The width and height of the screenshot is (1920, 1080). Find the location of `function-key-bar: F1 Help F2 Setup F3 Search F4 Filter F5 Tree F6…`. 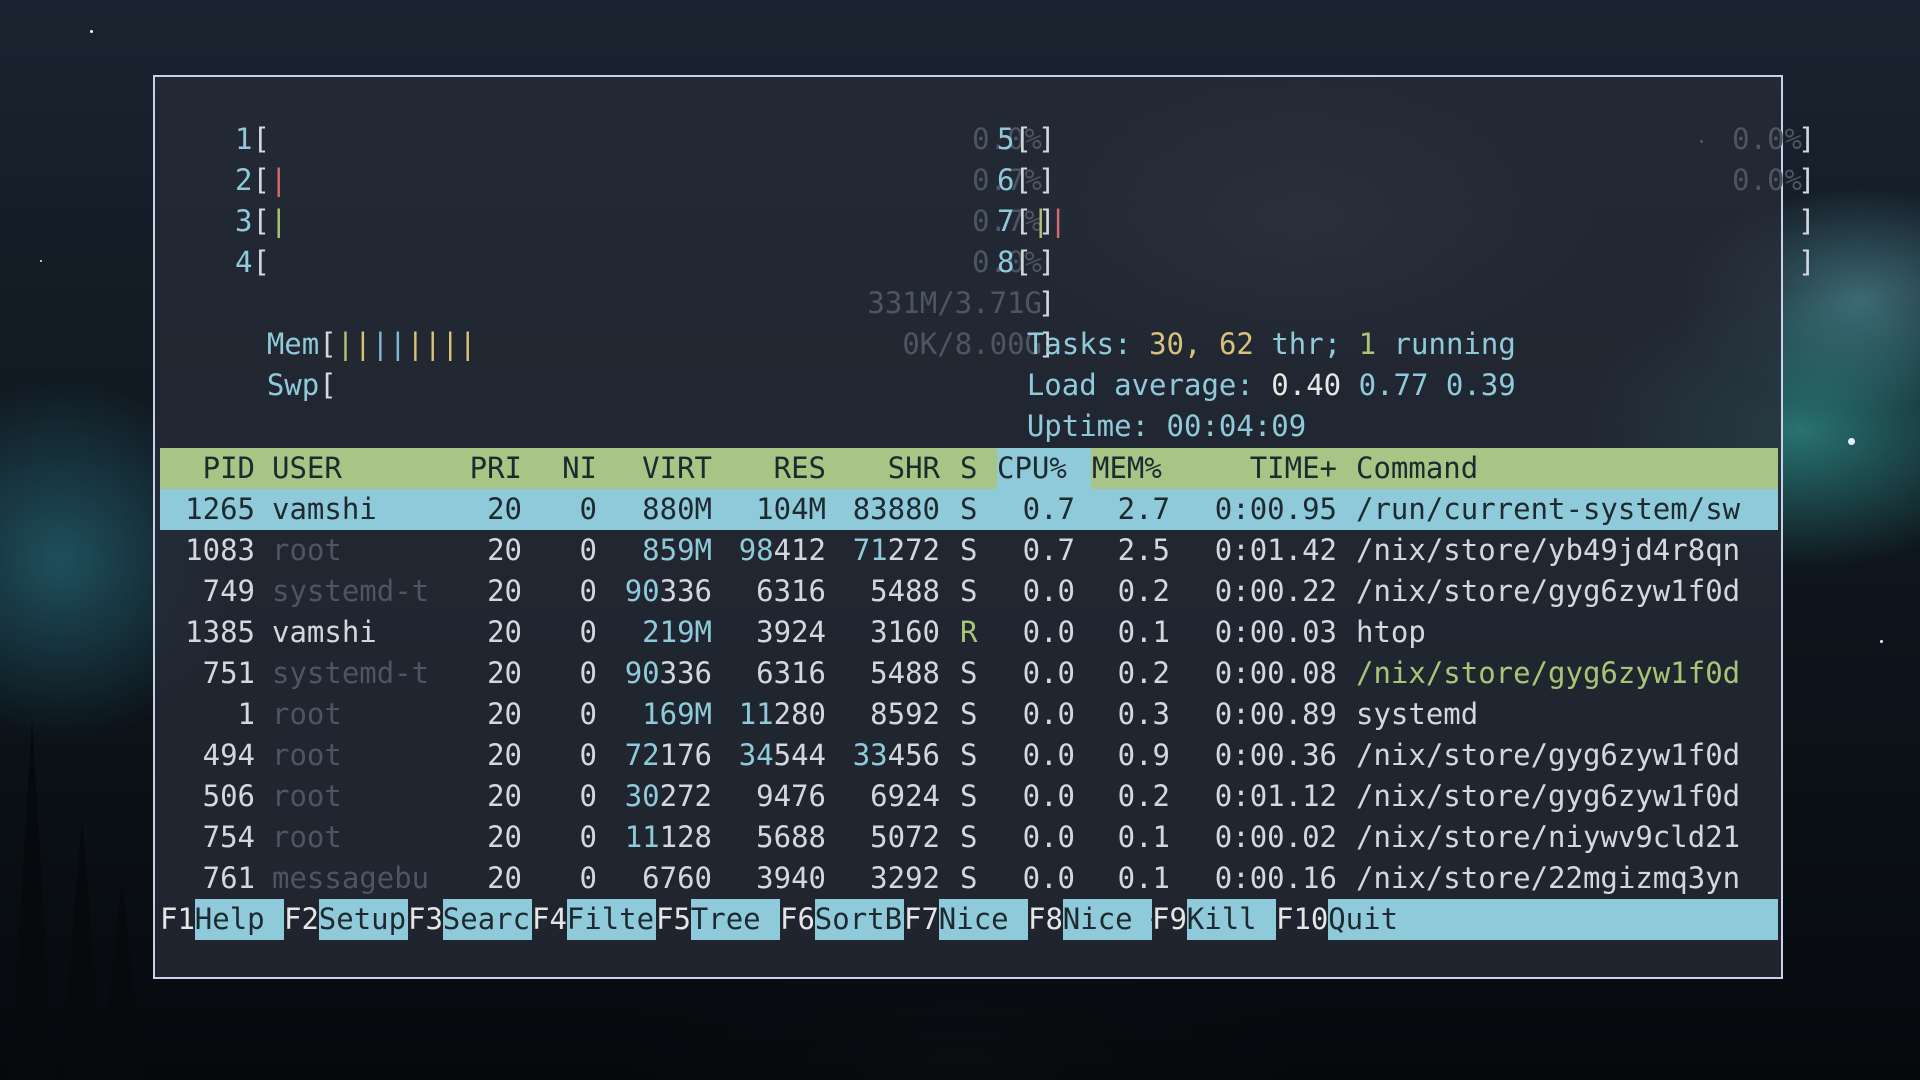

function-key-bar: F1 Help F2 Setup F3 Search F4 Filter F5 Tree F6… is located at coordinates (969, 919).